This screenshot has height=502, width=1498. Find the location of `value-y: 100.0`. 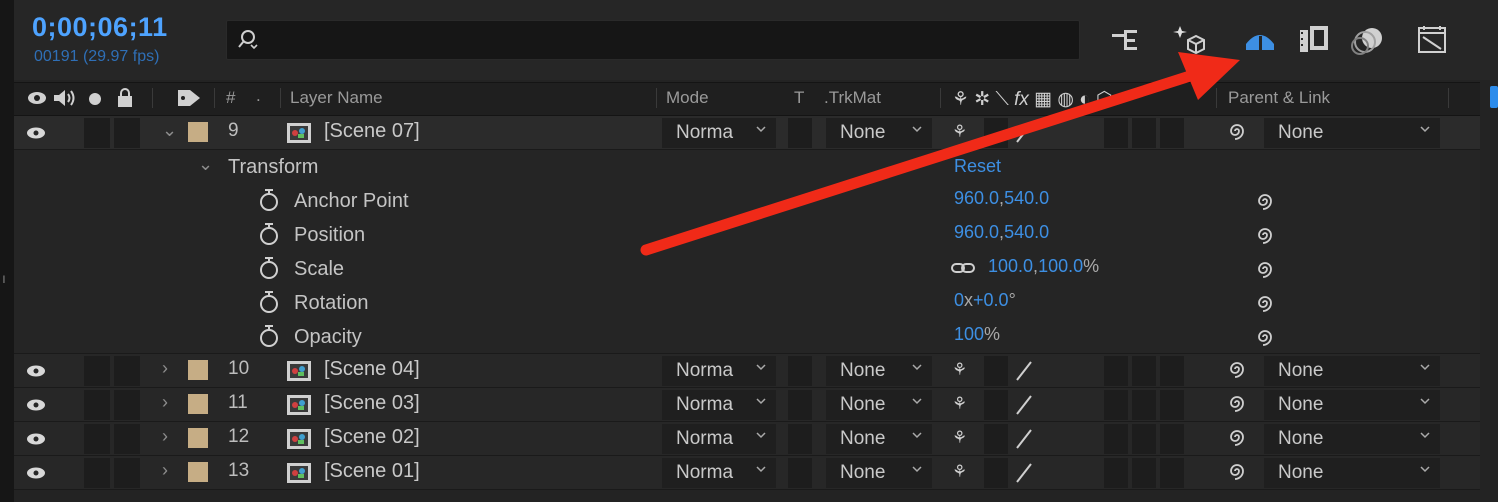

value-y: 100.0 is located at coordinates (1060, 266).